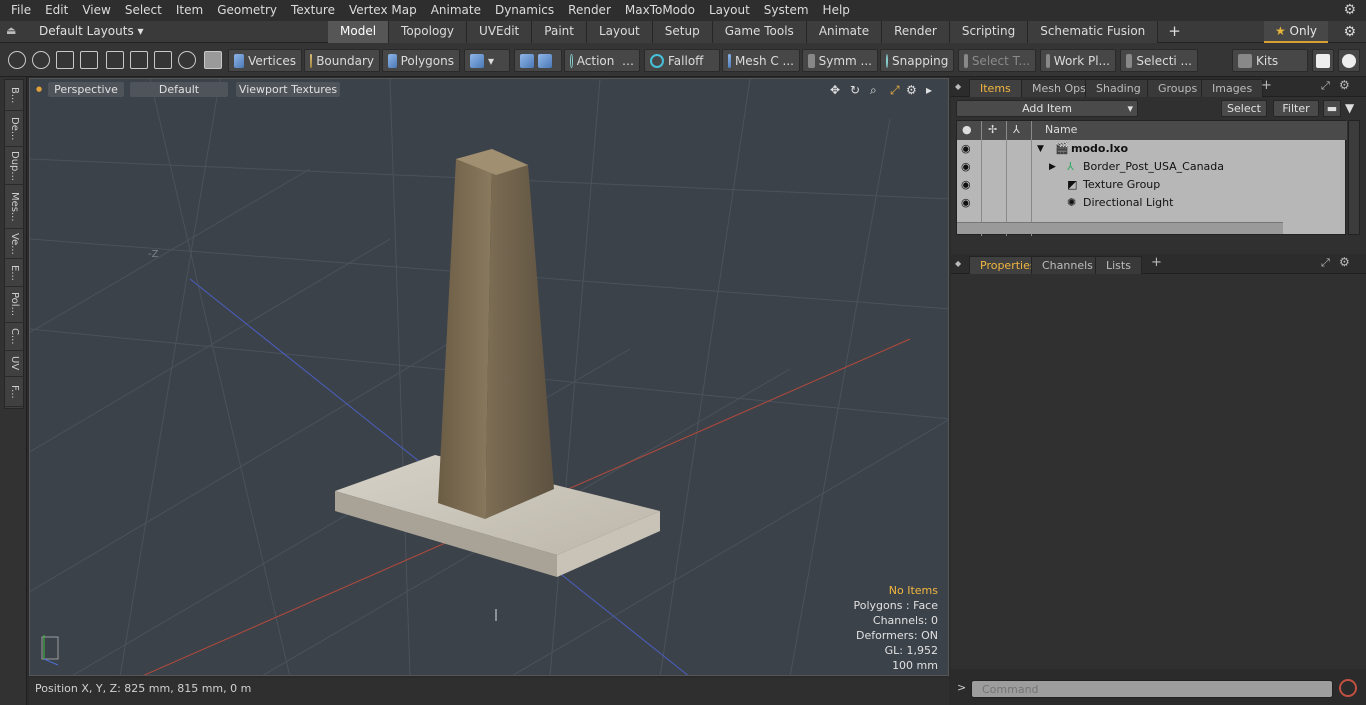 This screenshot has width=1366, height=705. Describe the element at coordinates (844, 32) in the screenshot. I see `tab-animate: Animate` at that location.